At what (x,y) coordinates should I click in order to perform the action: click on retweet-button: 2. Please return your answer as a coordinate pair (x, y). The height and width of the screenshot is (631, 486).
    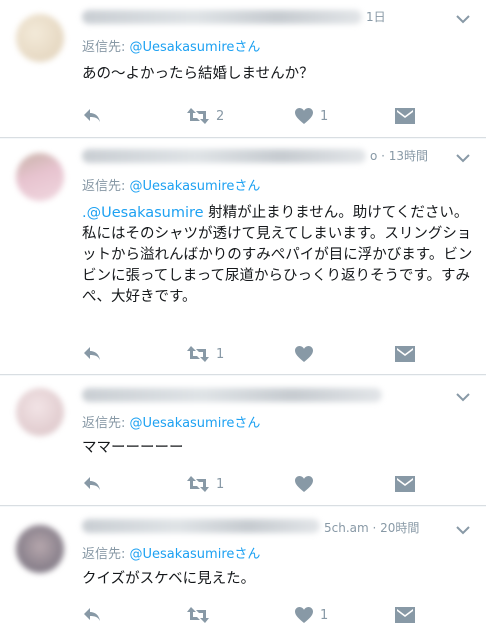
    Looking at the image, I should click on (205, 116).